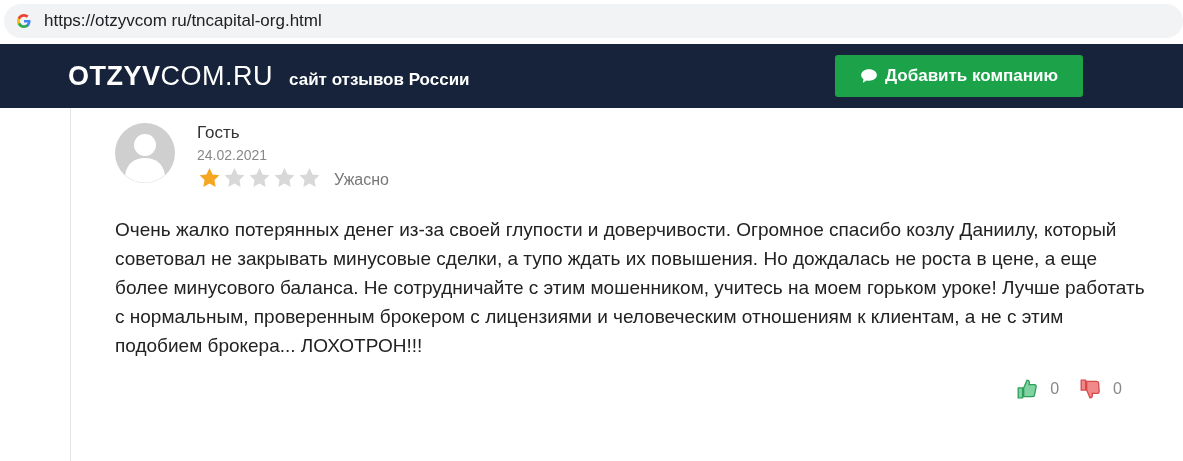  What do you see at coordinates (1055, 389) in the screenshot?
I see `like-count: 0` at bounding box center [1055, 389].